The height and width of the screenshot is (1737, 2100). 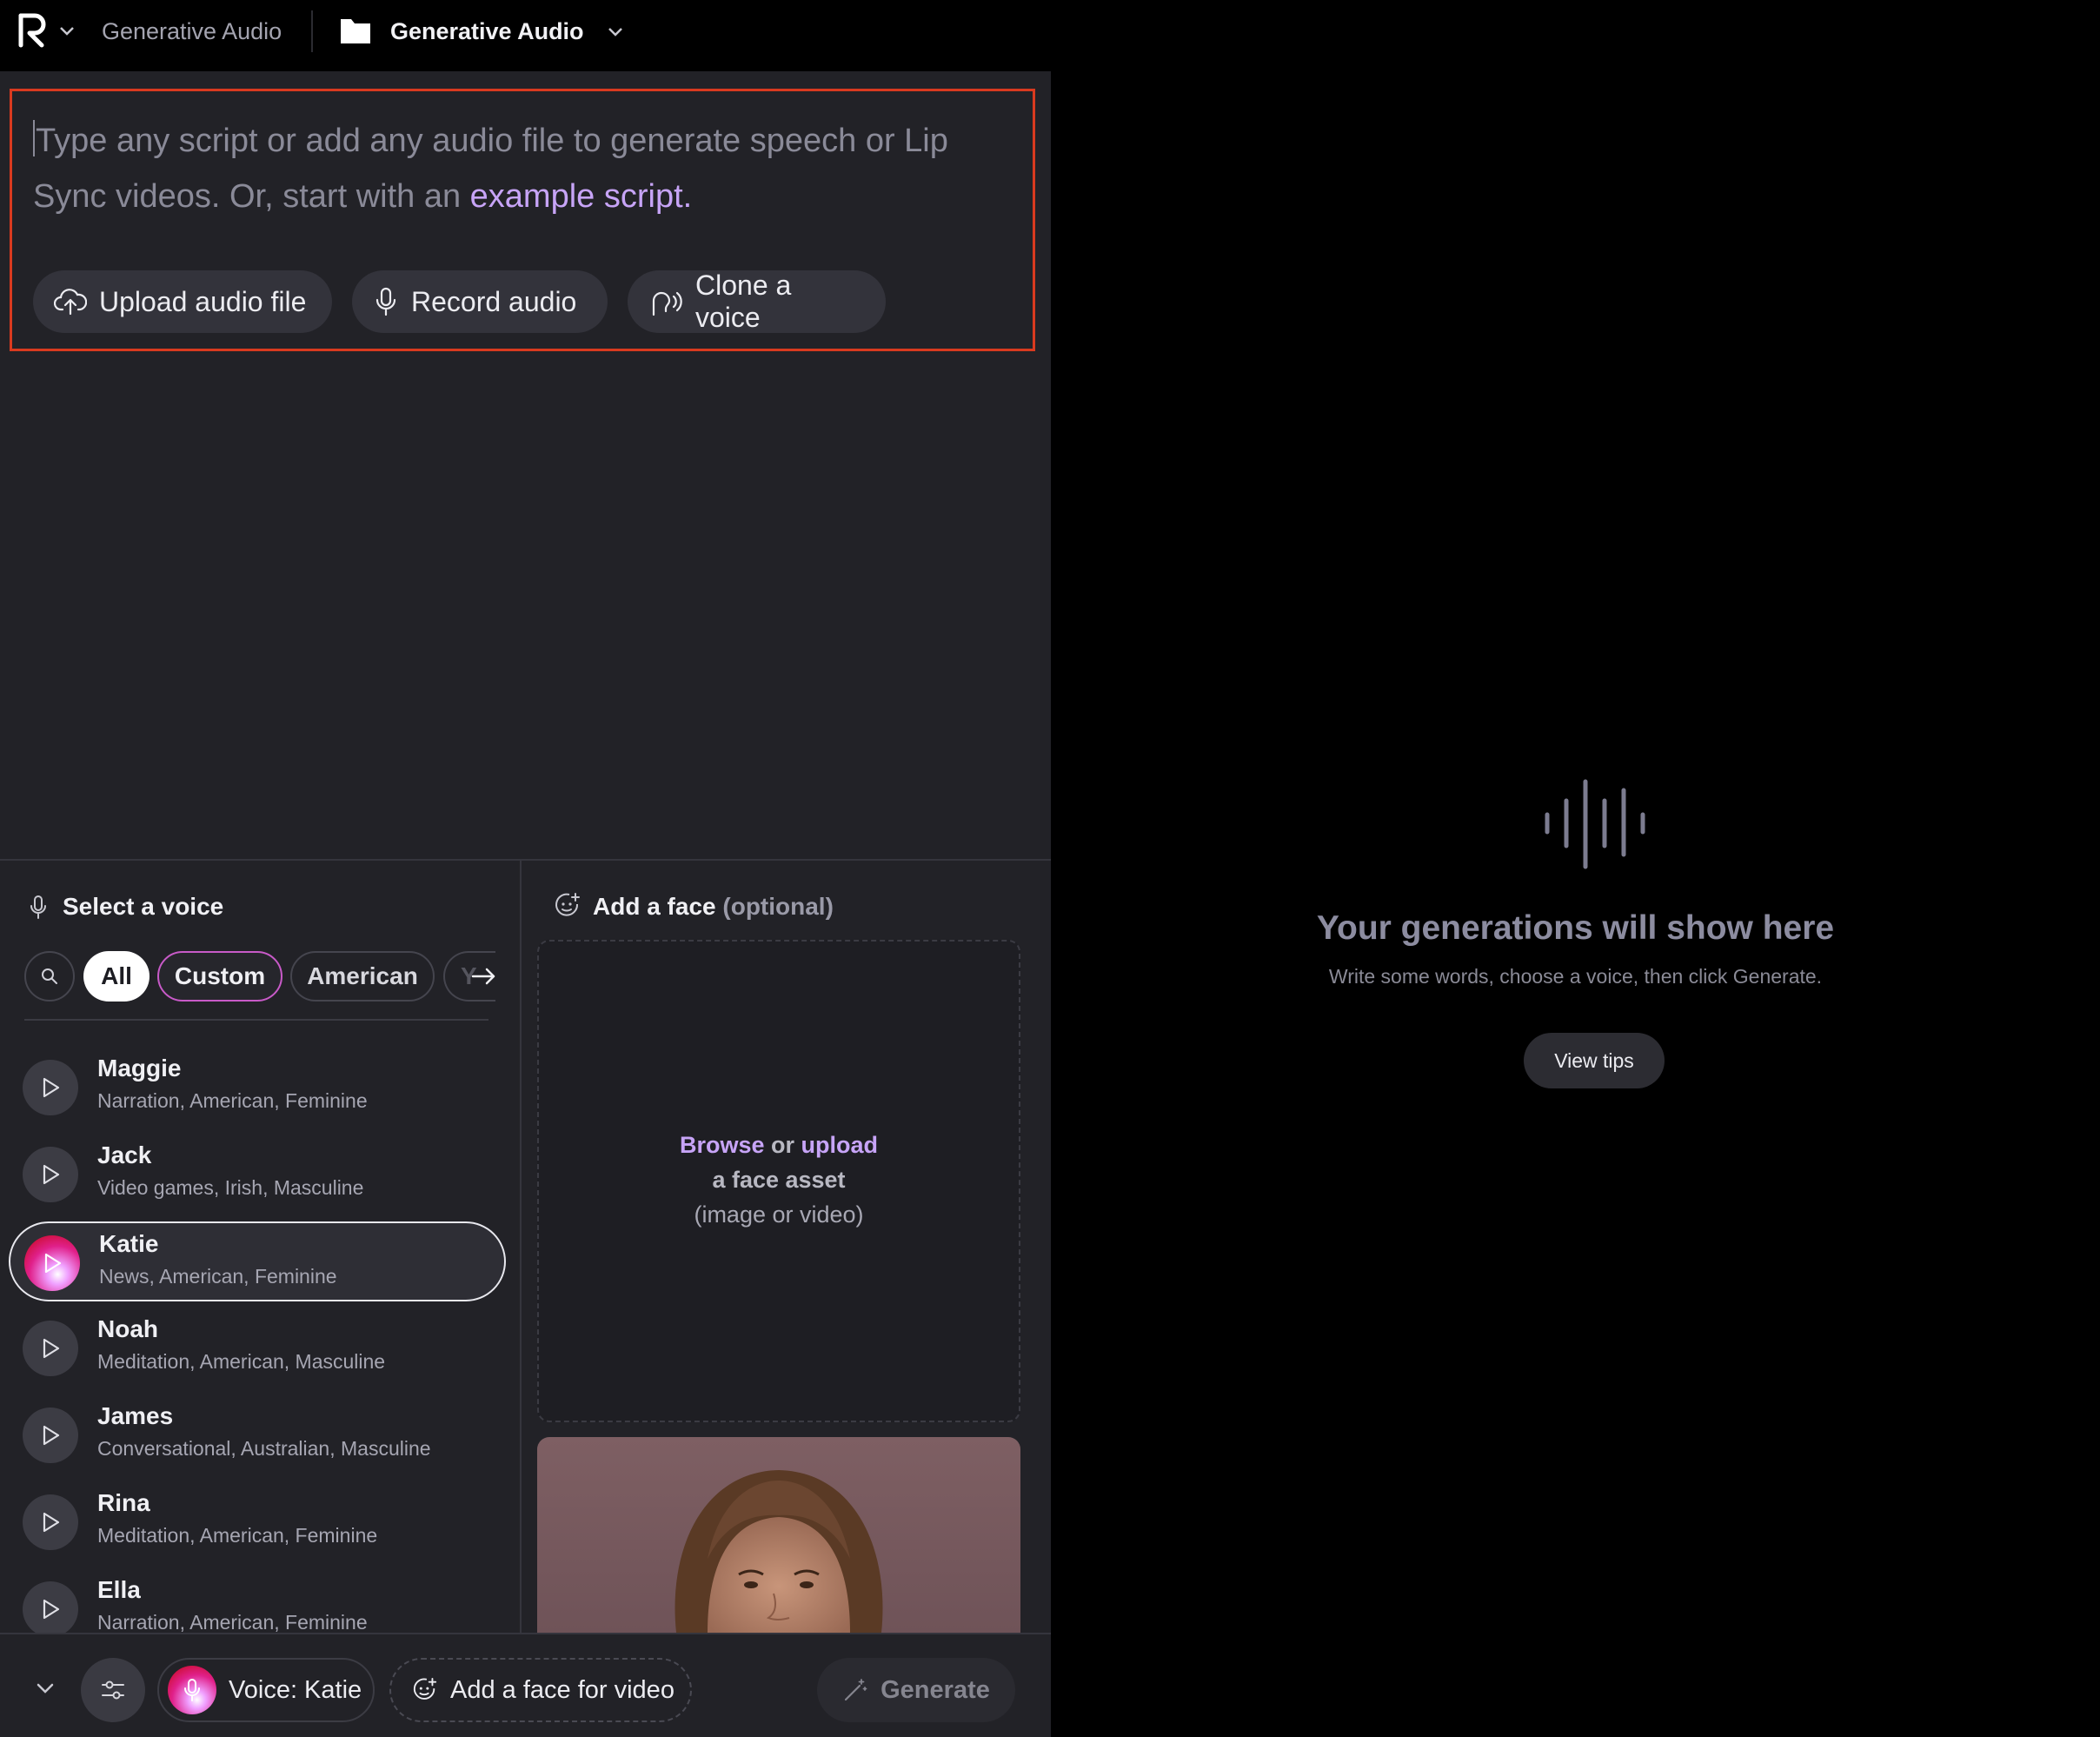 What do you see at coordinates (241, 1362) in the screenshot?
I see `voice-tags: Meditation, American, Masculine` at bounding box center [241, 1362].